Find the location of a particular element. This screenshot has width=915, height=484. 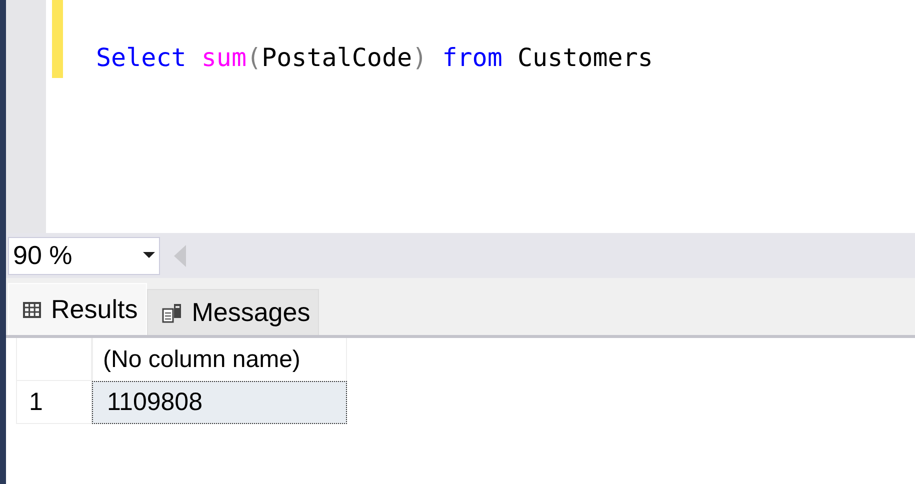

grid-icon is located at coordinates (32, 310).